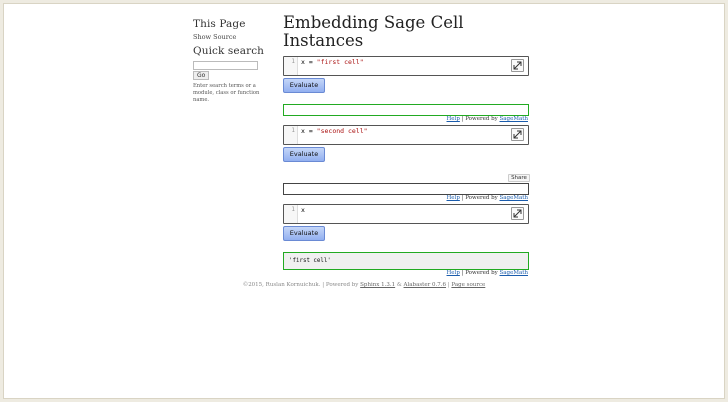  I want to click on sphinx-link: Sphinx 1.3.1, so click(377, 285).